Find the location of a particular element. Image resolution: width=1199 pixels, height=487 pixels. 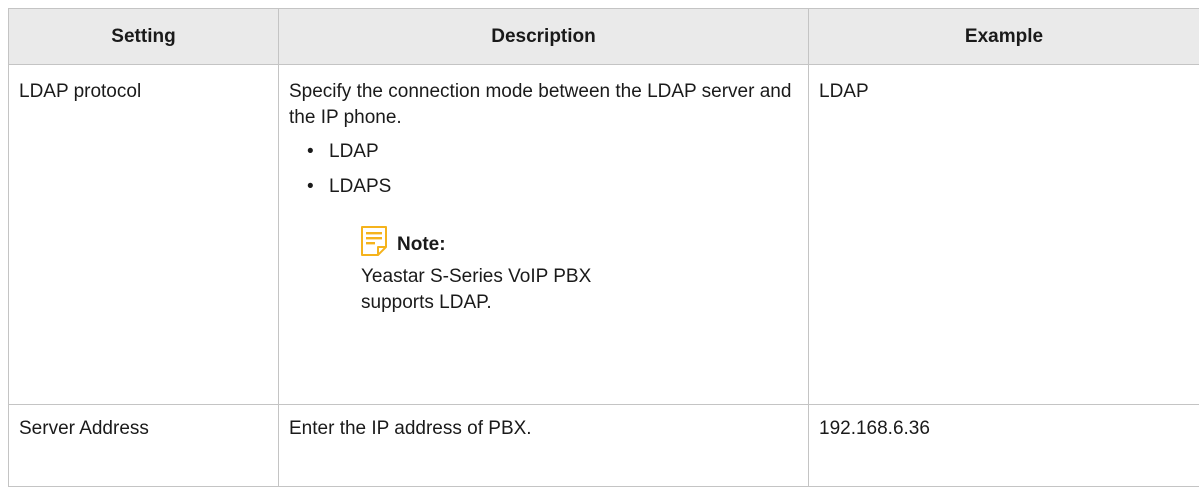

table-header: Setting Description Example is located at coordinates (604, 37).